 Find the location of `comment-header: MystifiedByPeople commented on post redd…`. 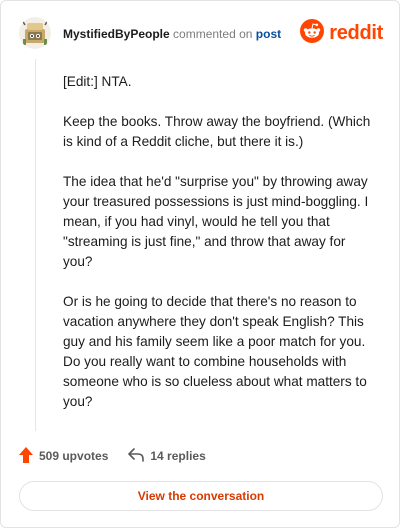

comment-header: MystifiedByPeople commented on post redd… is located at coordinates (201, 34).